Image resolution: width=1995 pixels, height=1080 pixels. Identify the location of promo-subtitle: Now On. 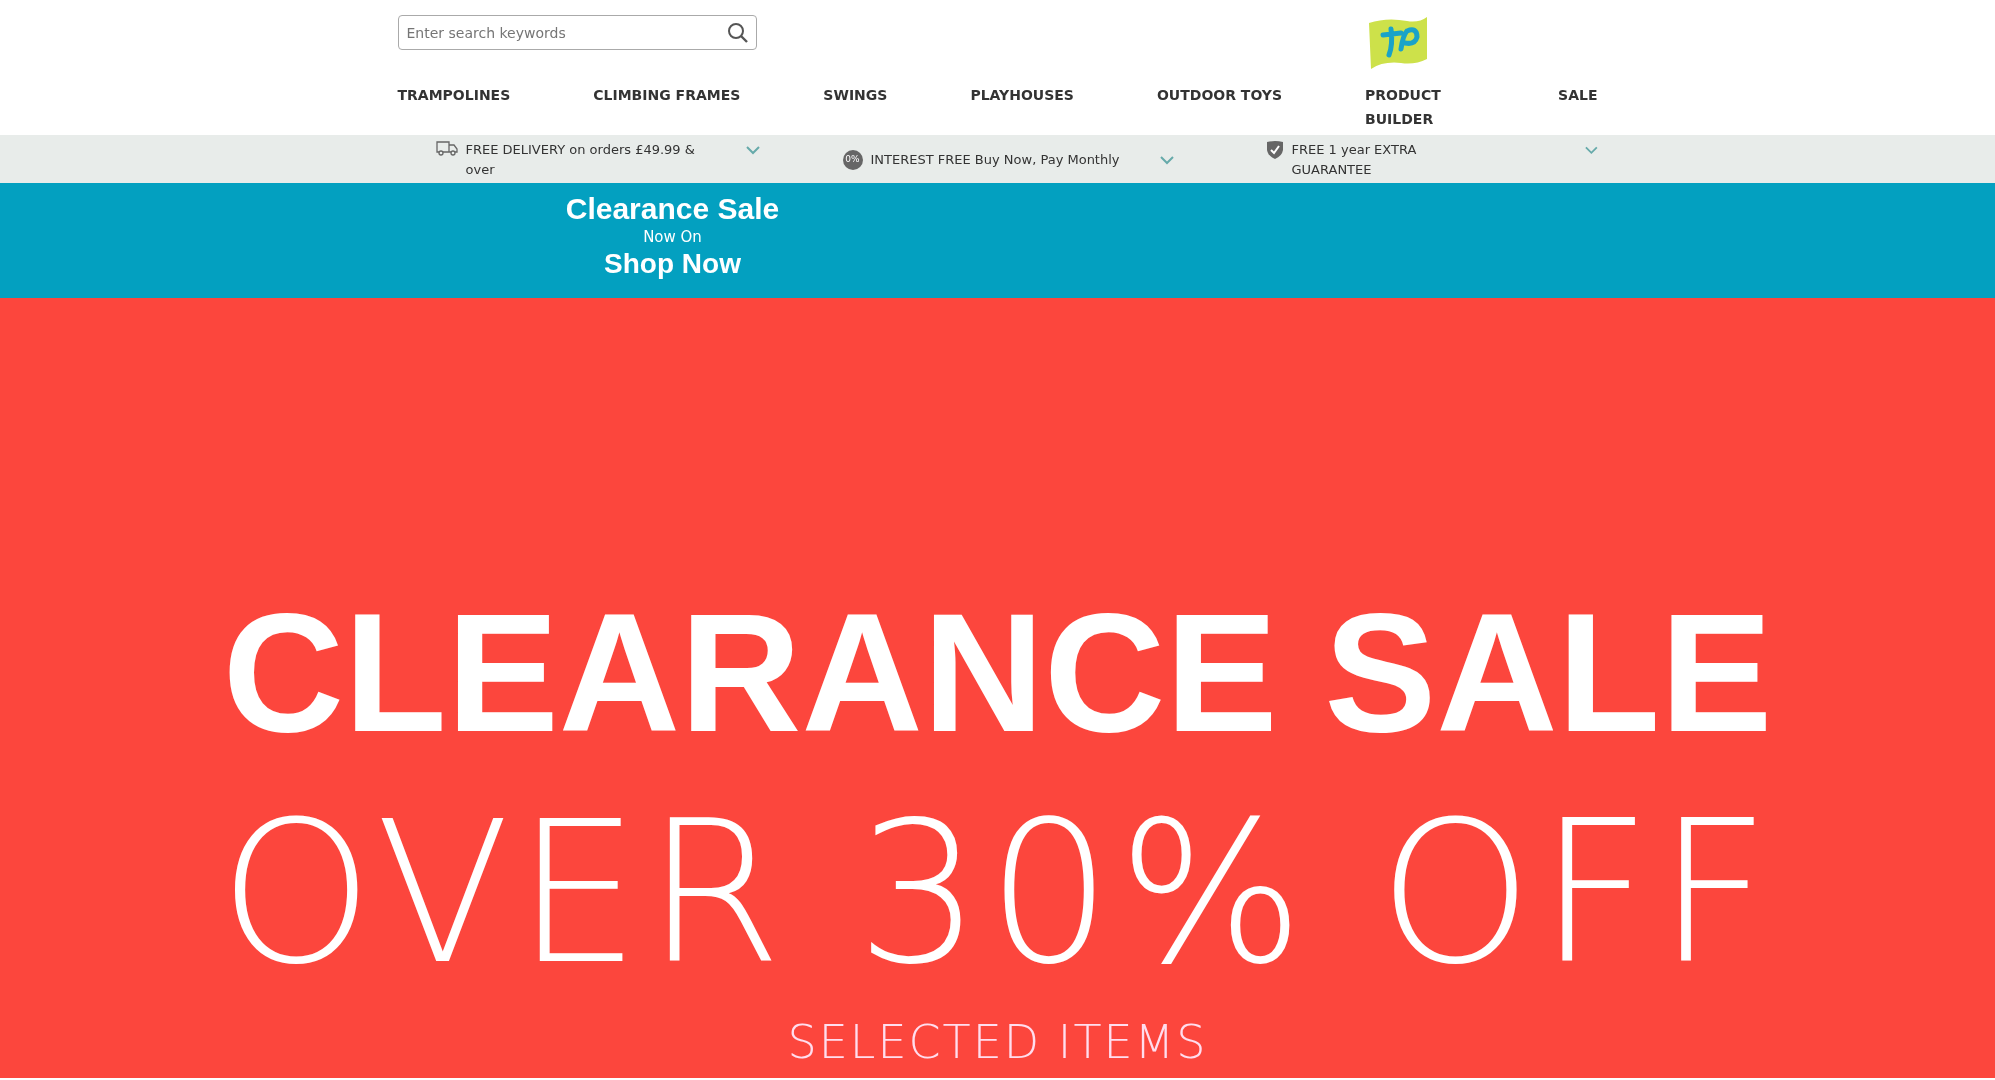
(672, 237).